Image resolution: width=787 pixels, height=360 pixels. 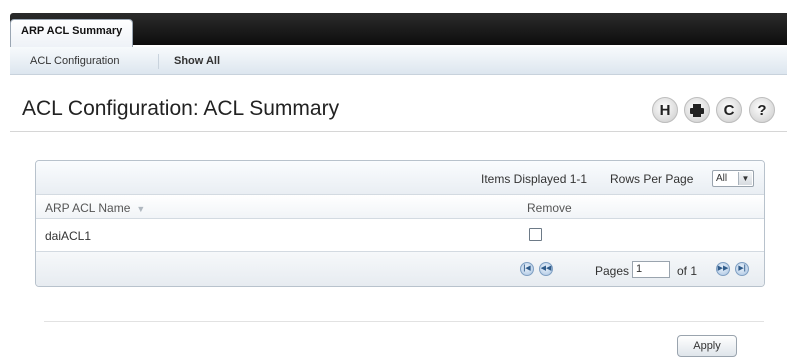 What do you see at coordinates (652, 179) in the screenshot?
I see `rows-per-page-label: Rows Per Page` at bounding box center [652, 179].